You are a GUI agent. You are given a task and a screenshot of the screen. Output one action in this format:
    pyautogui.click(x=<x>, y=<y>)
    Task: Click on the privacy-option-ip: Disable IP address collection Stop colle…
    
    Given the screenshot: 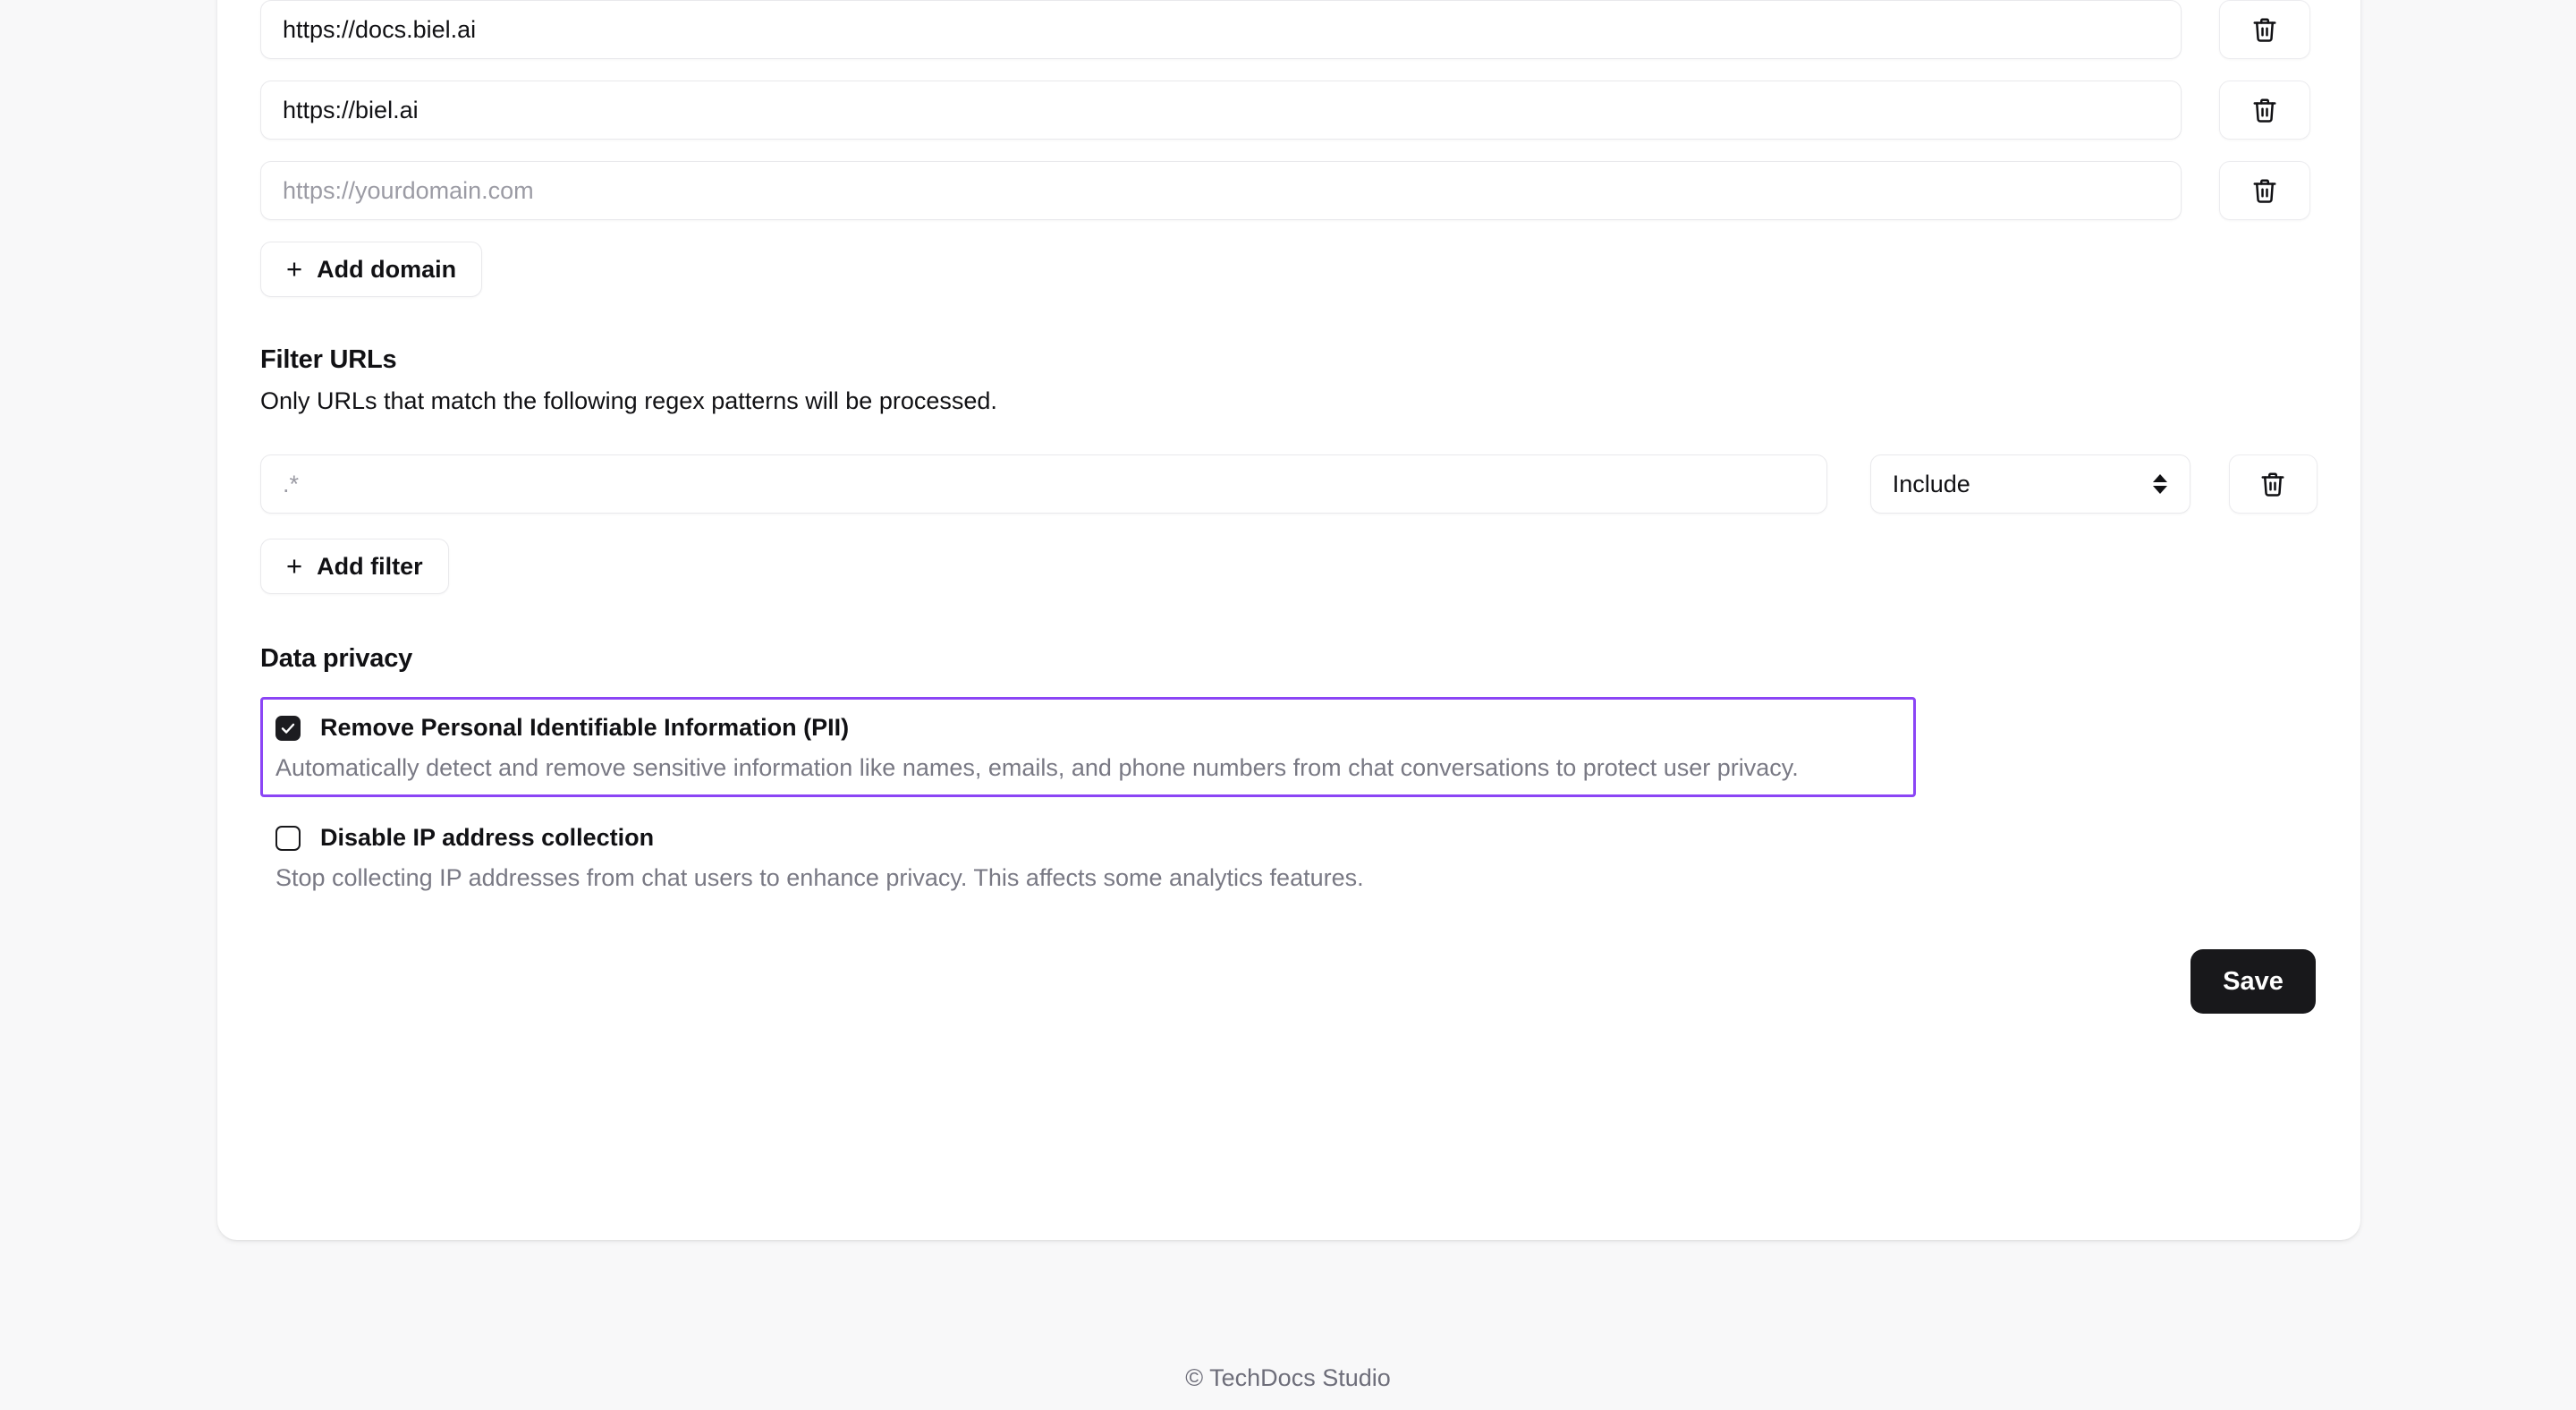 What is the action you would take?
    pyautogui.click(x=1088, y=858)
    